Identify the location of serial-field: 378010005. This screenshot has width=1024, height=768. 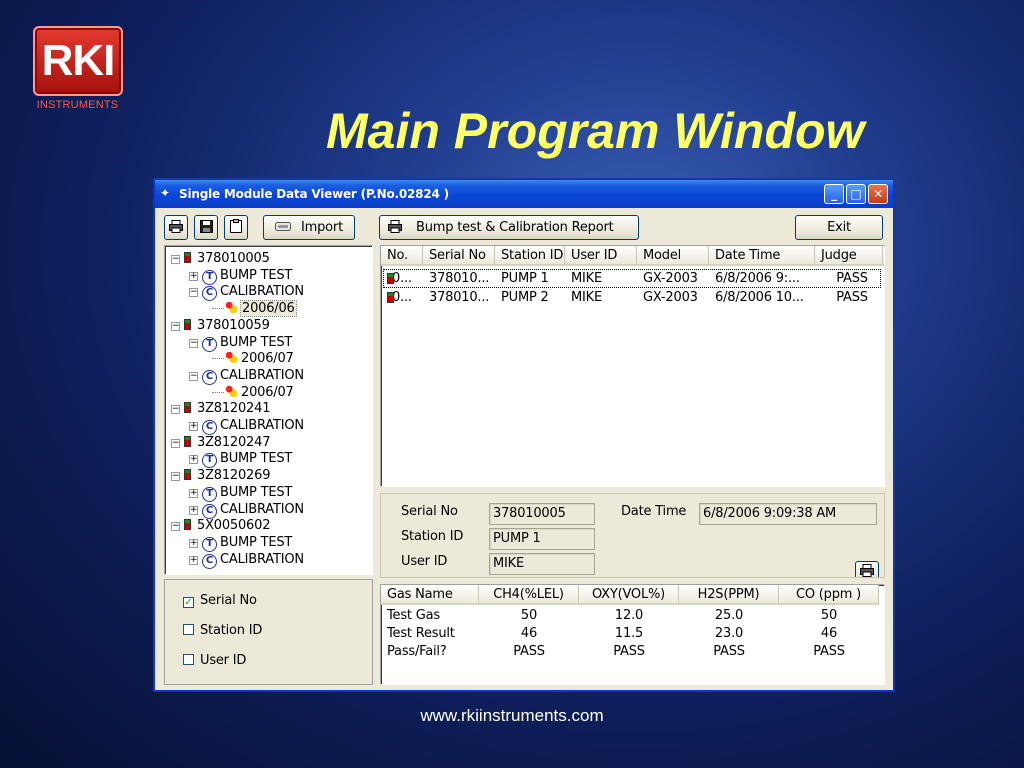
(542, 514).